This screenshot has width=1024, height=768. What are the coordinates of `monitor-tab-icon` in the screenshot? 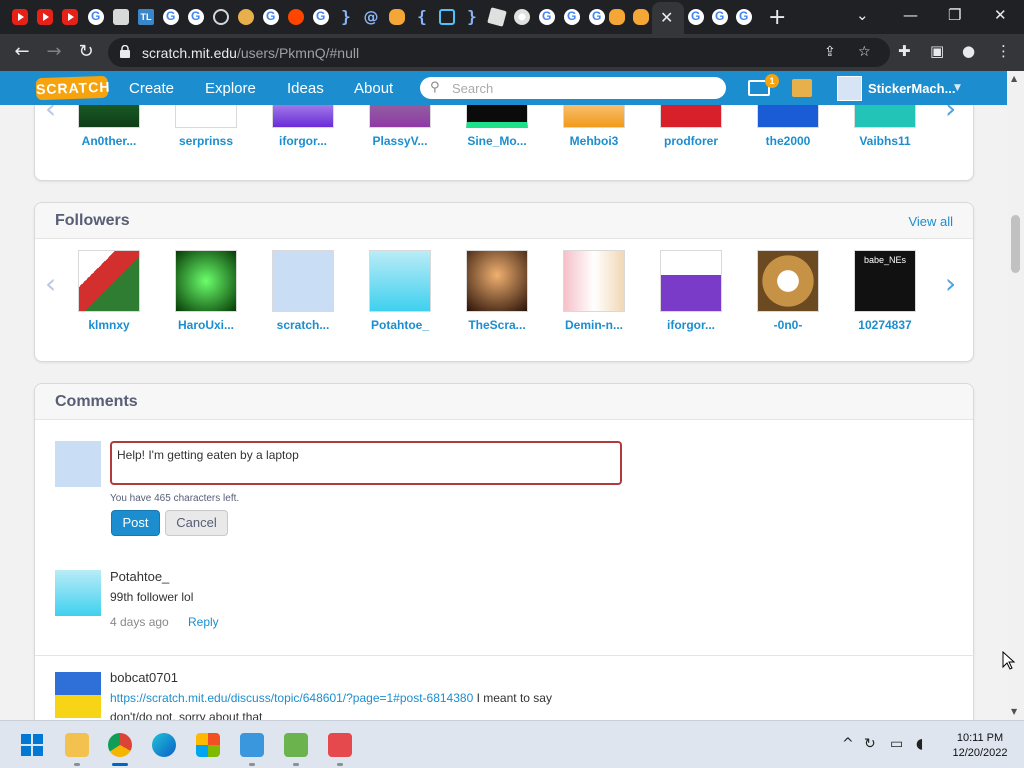 It's located at (121, 17).